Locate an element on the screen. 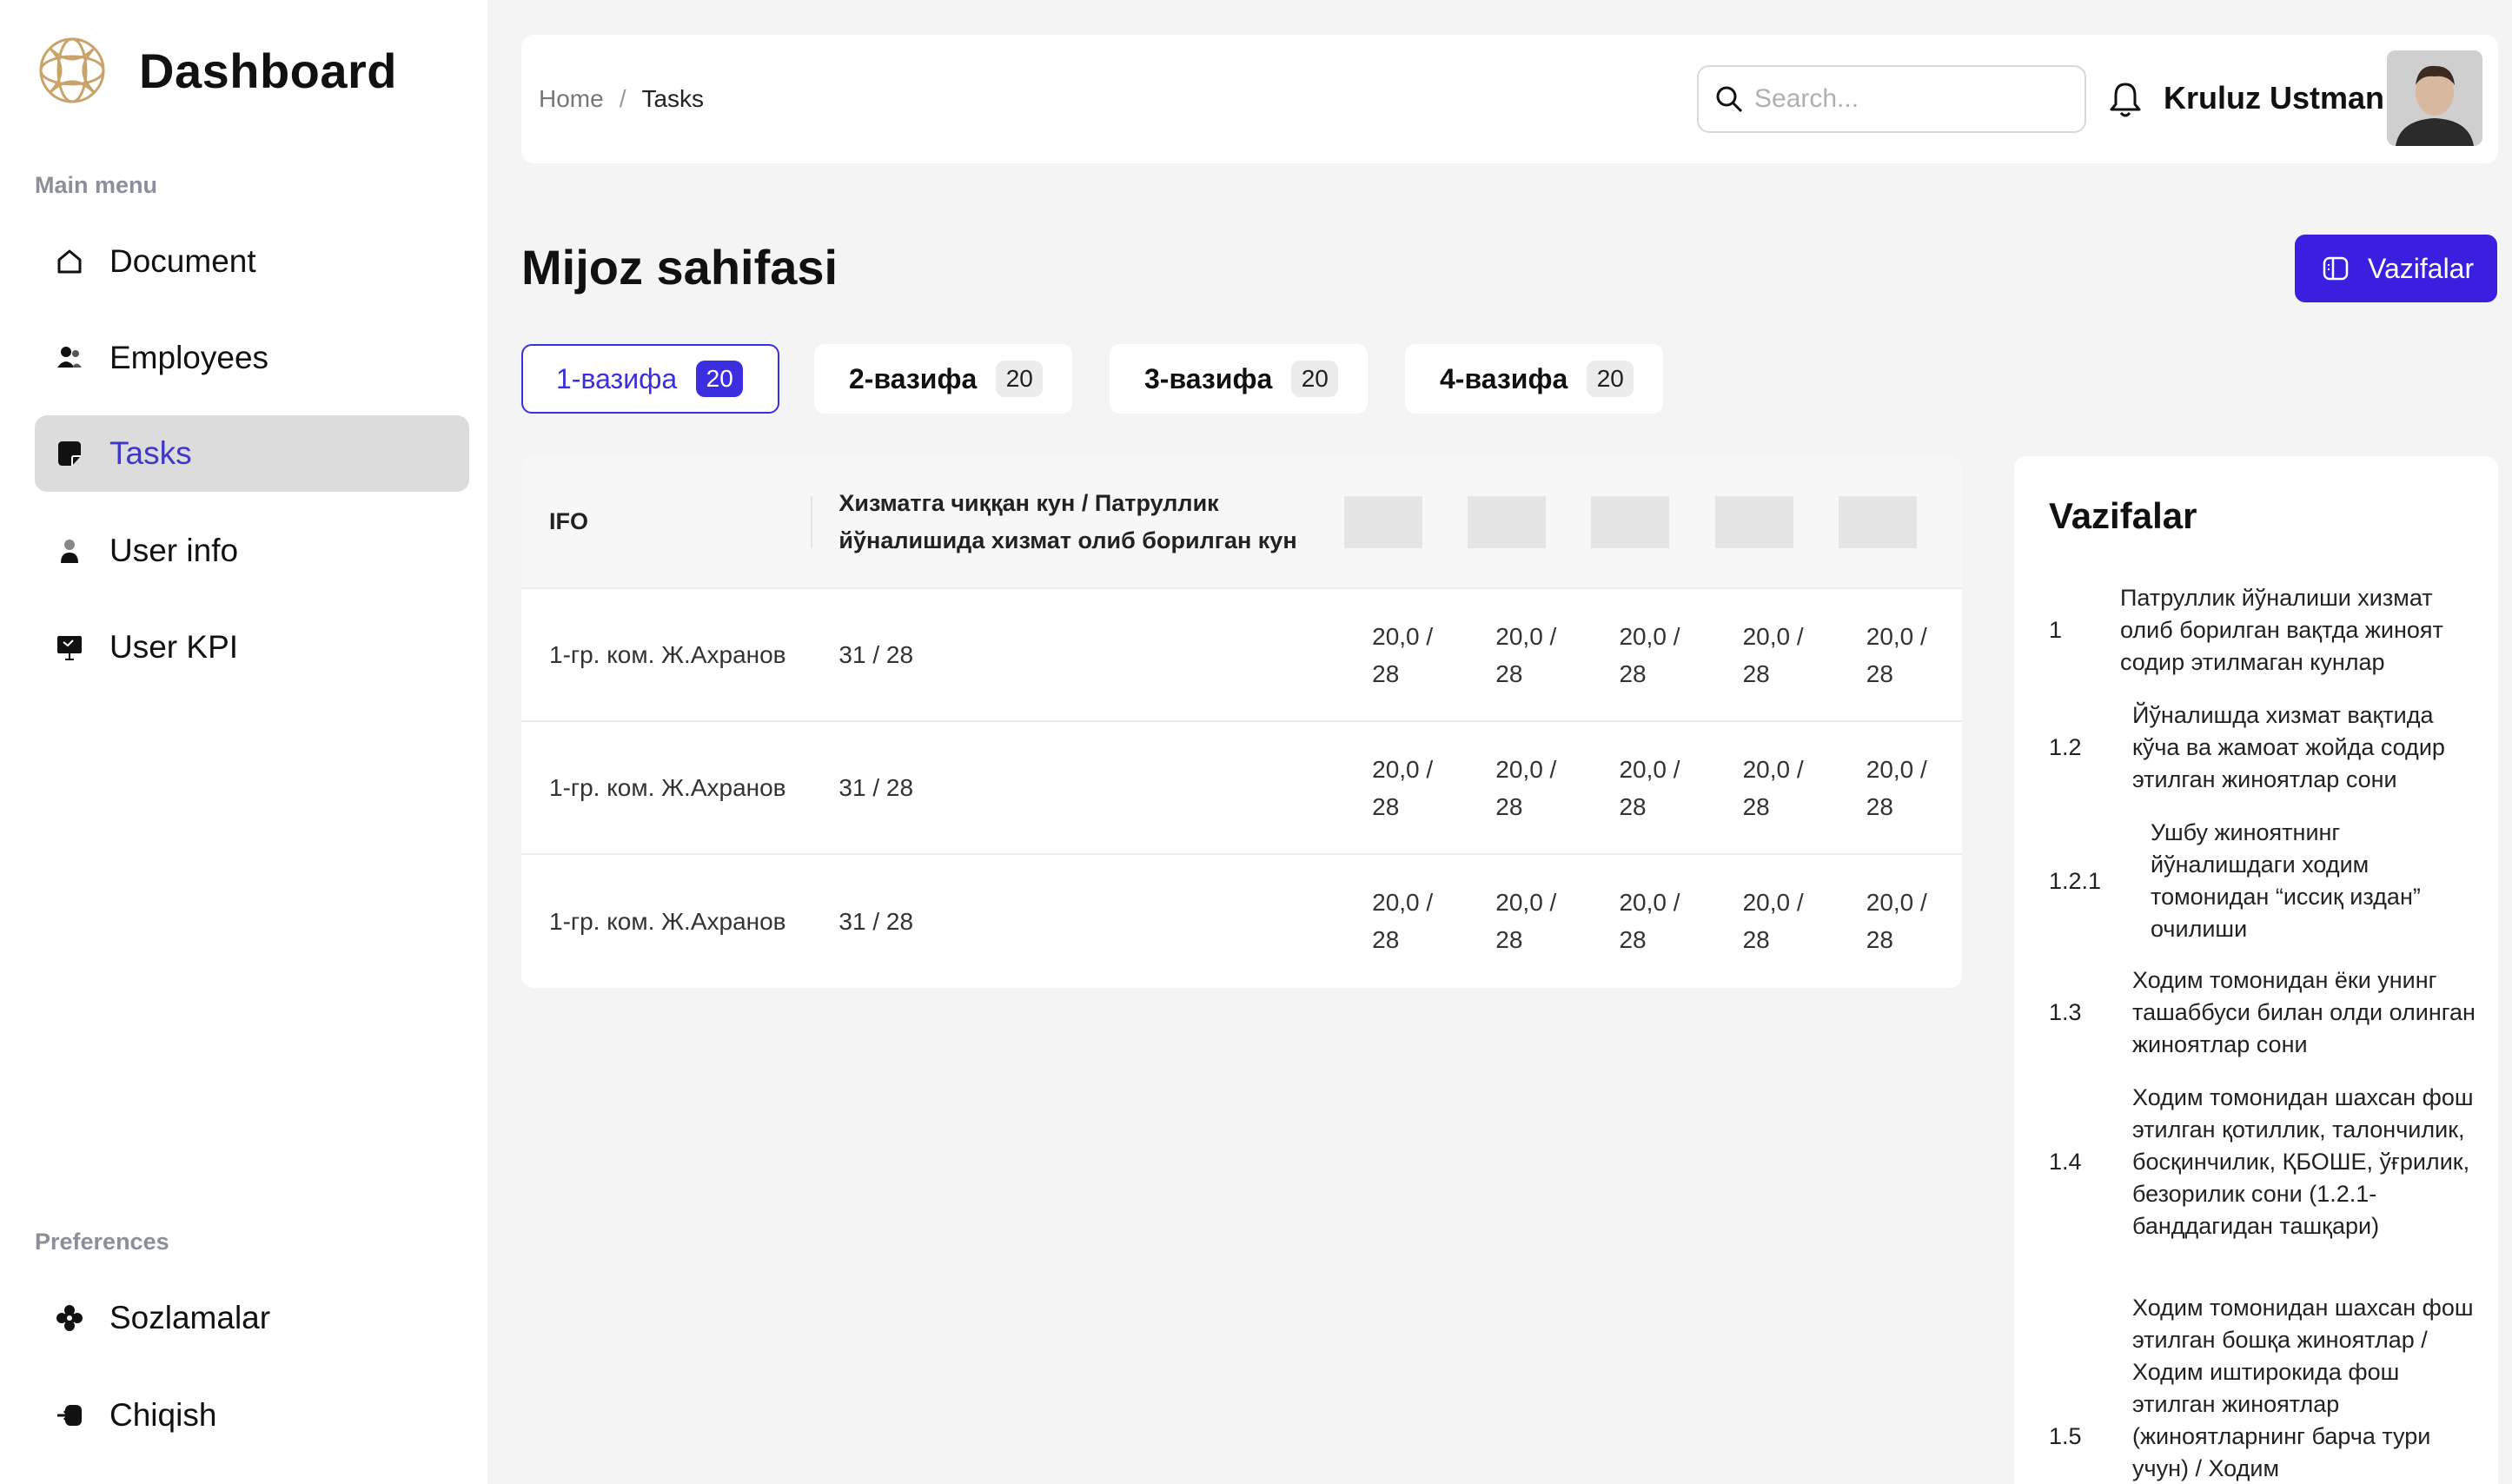  column-header-label: IFO is located at coordinates (568, 521).